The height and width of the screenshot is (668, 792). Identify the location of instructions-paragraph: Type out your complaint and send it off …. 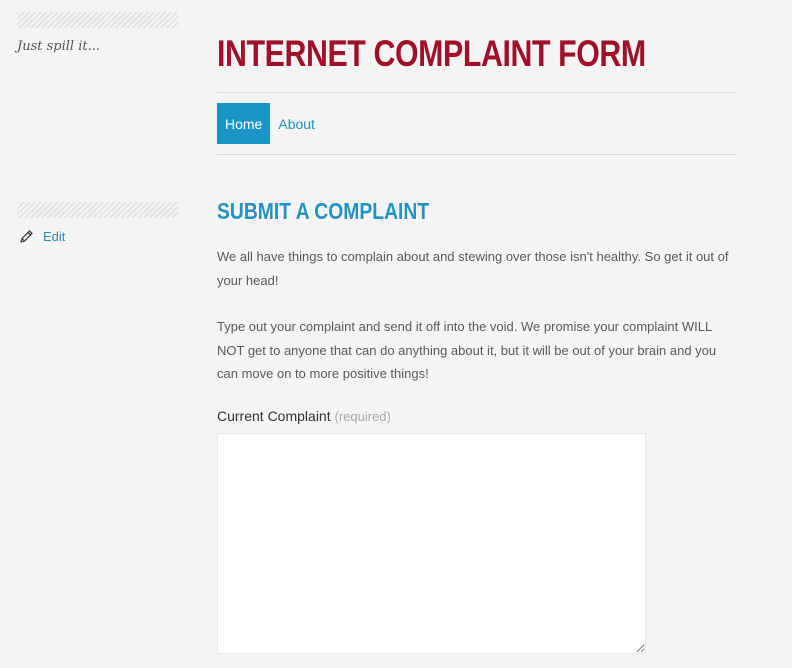
(467, 350).